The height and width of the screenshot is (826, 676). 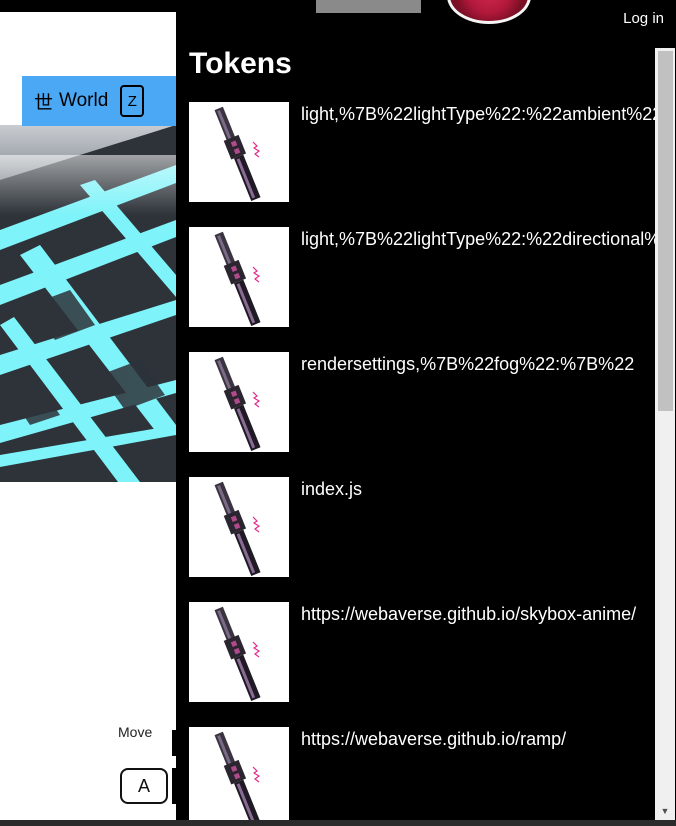 I want to click on token-item: light,%7B%22lightType%22:%22ambient%22, so click(x=424, y=164).